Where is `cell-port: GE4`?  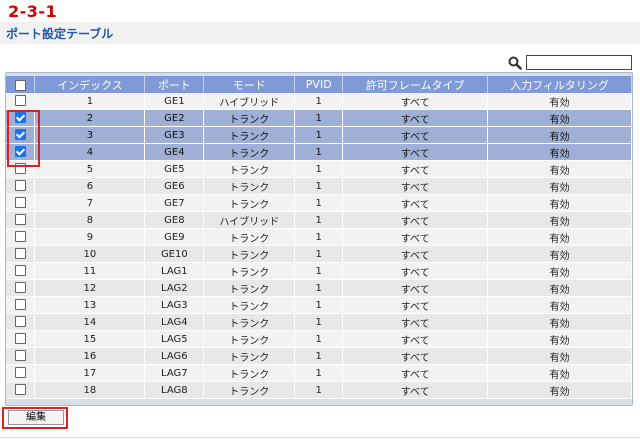 cell-port: GE4 is located at coordinates (174, 152).